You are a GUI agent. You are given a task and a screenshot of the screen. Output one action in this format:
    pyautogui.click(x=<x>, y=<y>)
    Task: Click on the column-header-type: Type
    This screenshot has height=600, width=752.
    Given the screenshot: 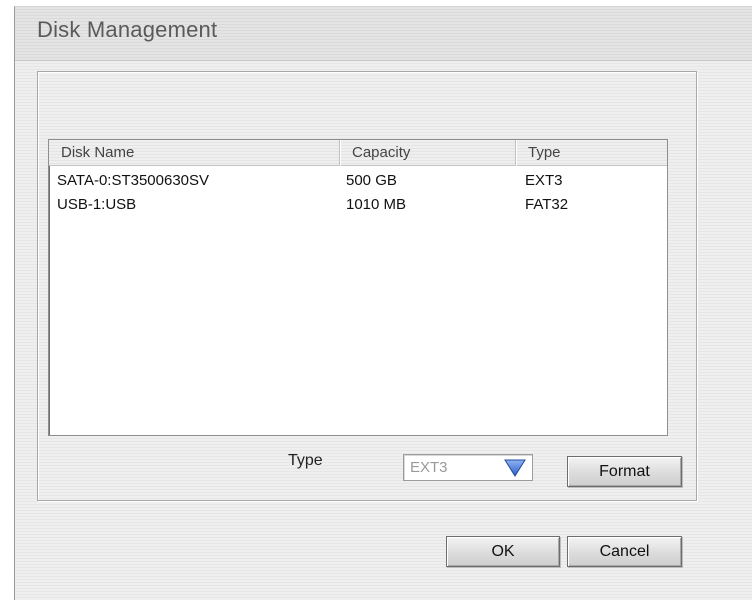 What is the action you would take?
    pyautogui.click(x=591, y=153)
    